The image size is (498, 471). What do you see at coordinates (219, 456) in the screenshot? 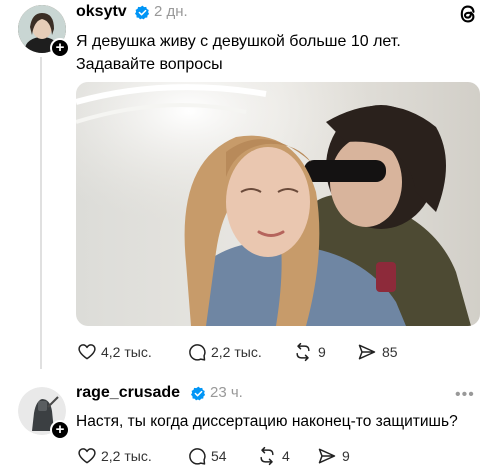
I see `comment-count-2: 54` at bounding box center [219, 456].